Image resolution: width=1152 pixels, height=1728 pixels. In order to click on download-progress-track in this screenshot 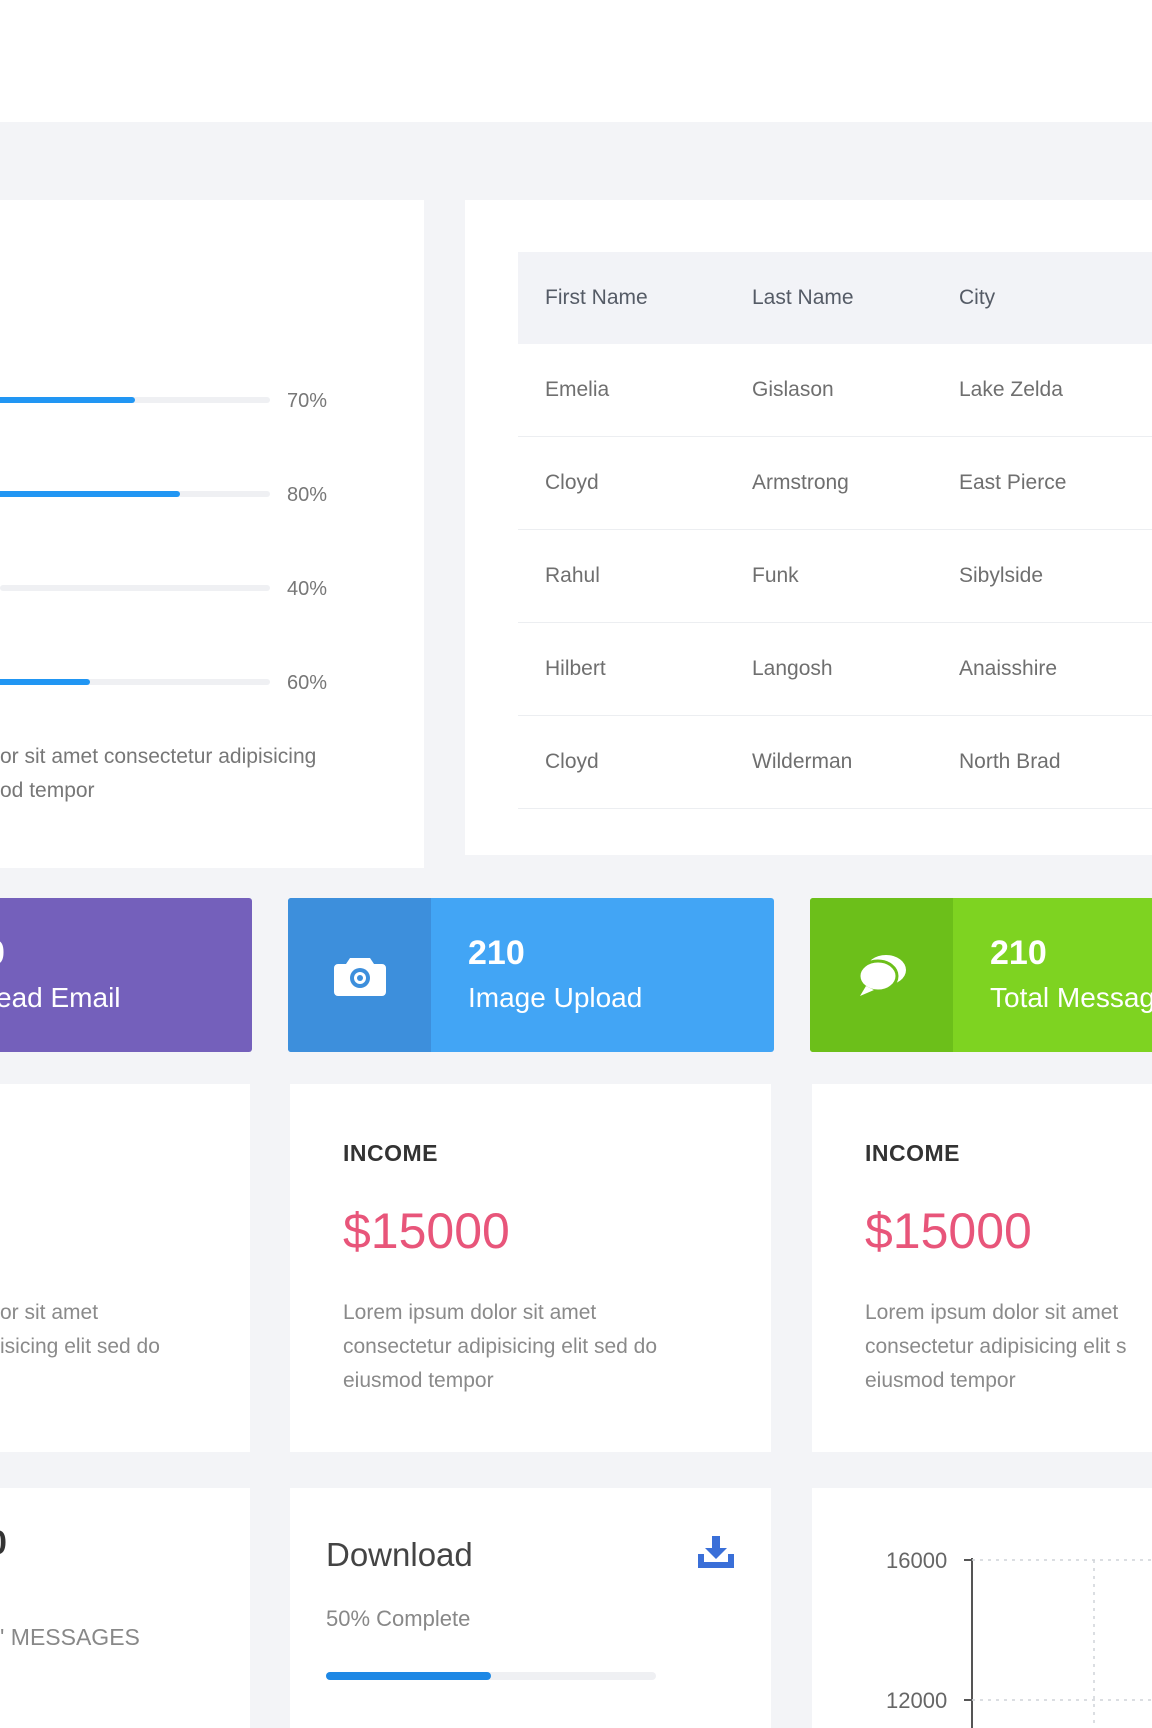, I will do `click(491, 1676)`.